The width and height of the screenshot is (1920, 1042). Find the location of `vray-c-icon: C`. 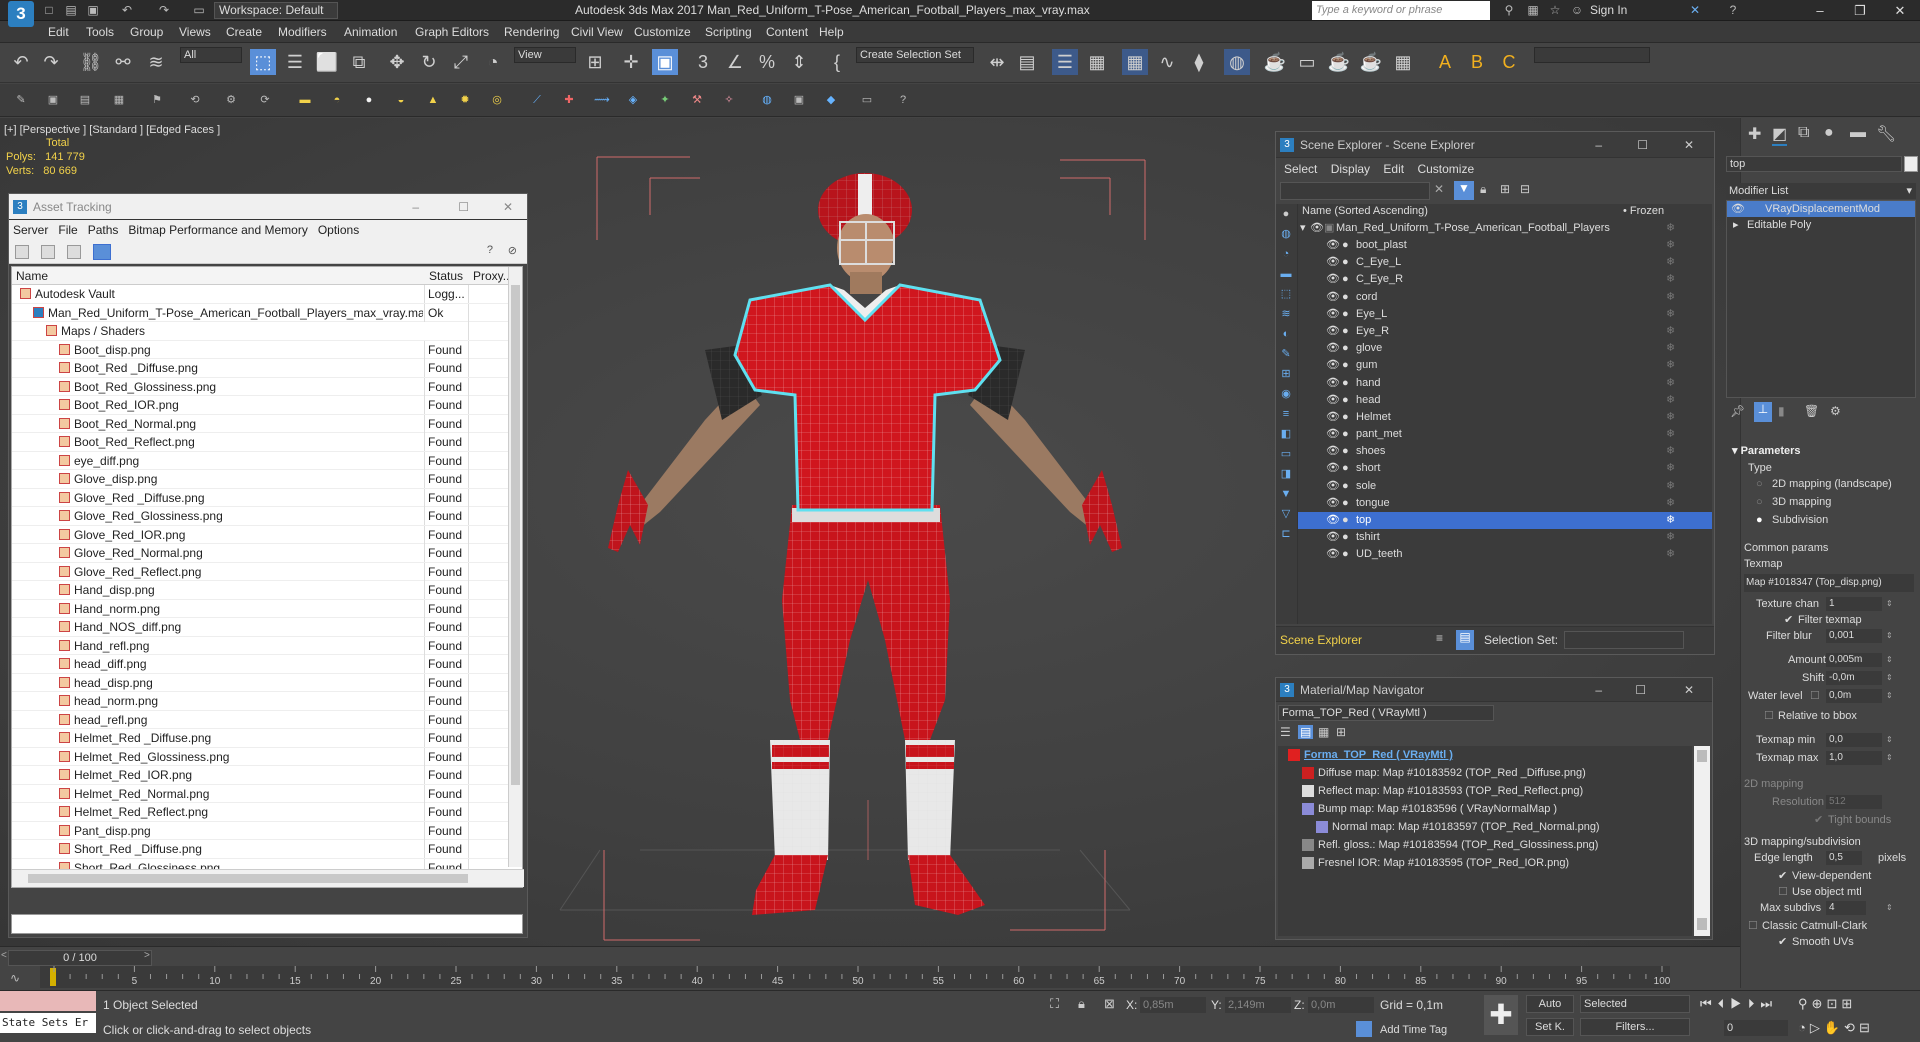

vray-c-icon: C is located at coordinates (1509, 62).